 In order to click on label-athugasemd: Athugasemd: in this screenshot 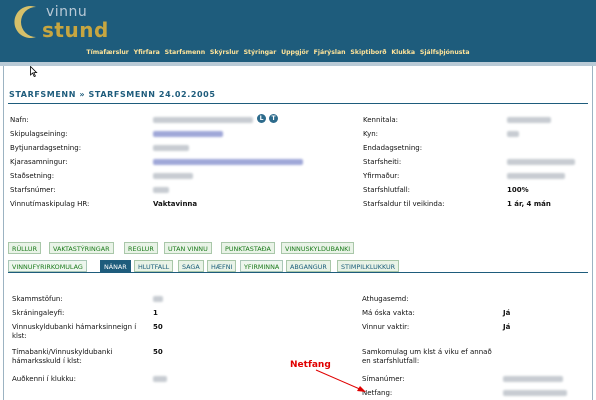, I will do `click(385, 299)`.